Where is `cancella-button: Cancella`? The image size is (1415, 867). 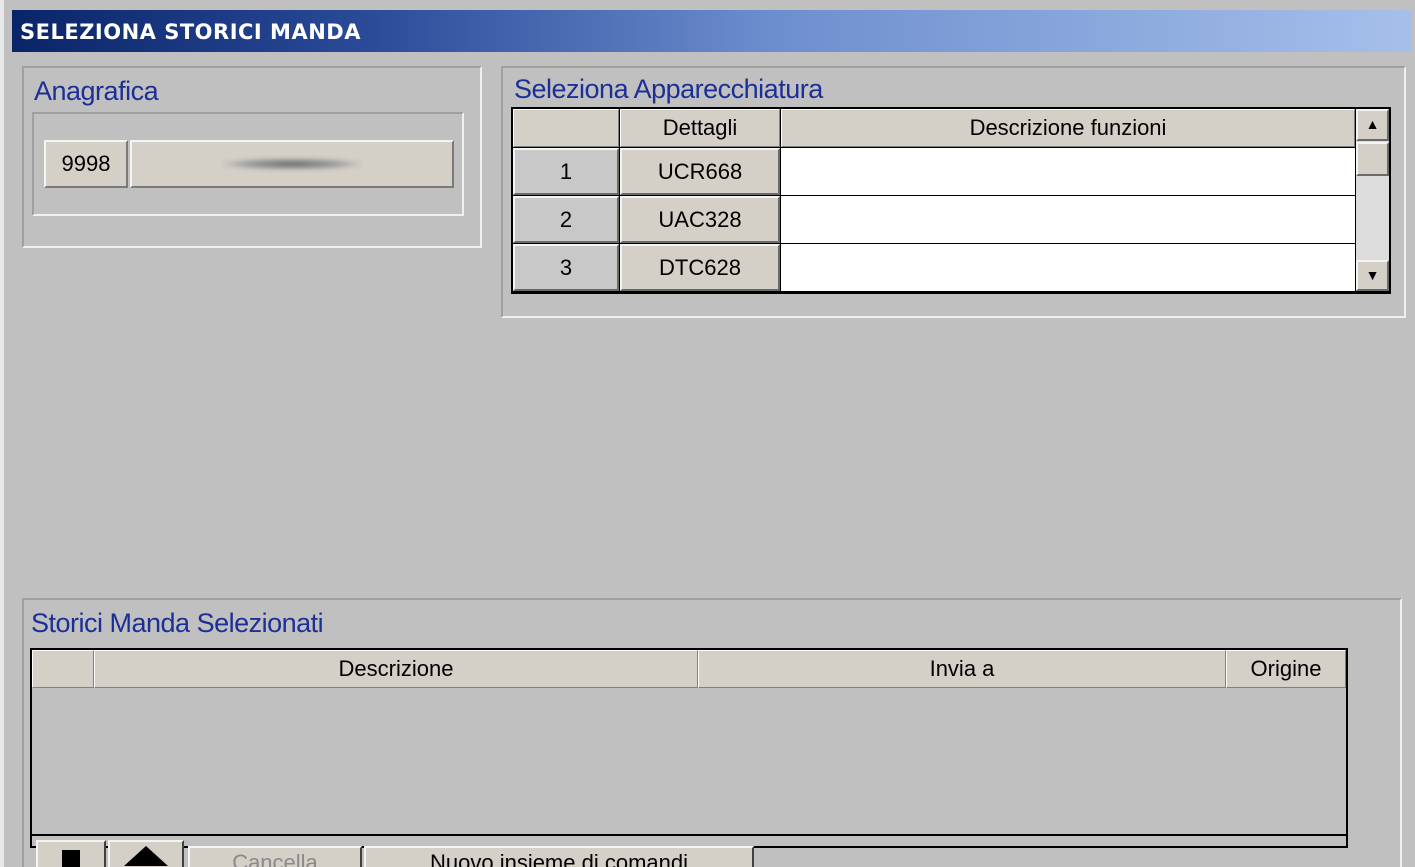
cancella-button: Cancella is located at coordinates (275, 856).